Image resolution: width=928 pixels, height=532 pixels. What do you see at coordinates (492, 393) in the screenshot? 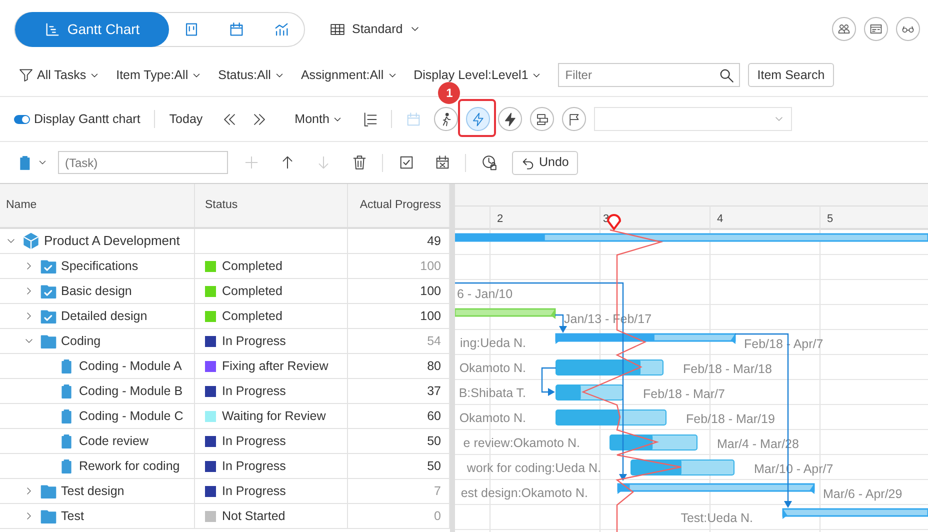
I see `bar-label: B:Shibata T.` at bounding box center [492, 393].